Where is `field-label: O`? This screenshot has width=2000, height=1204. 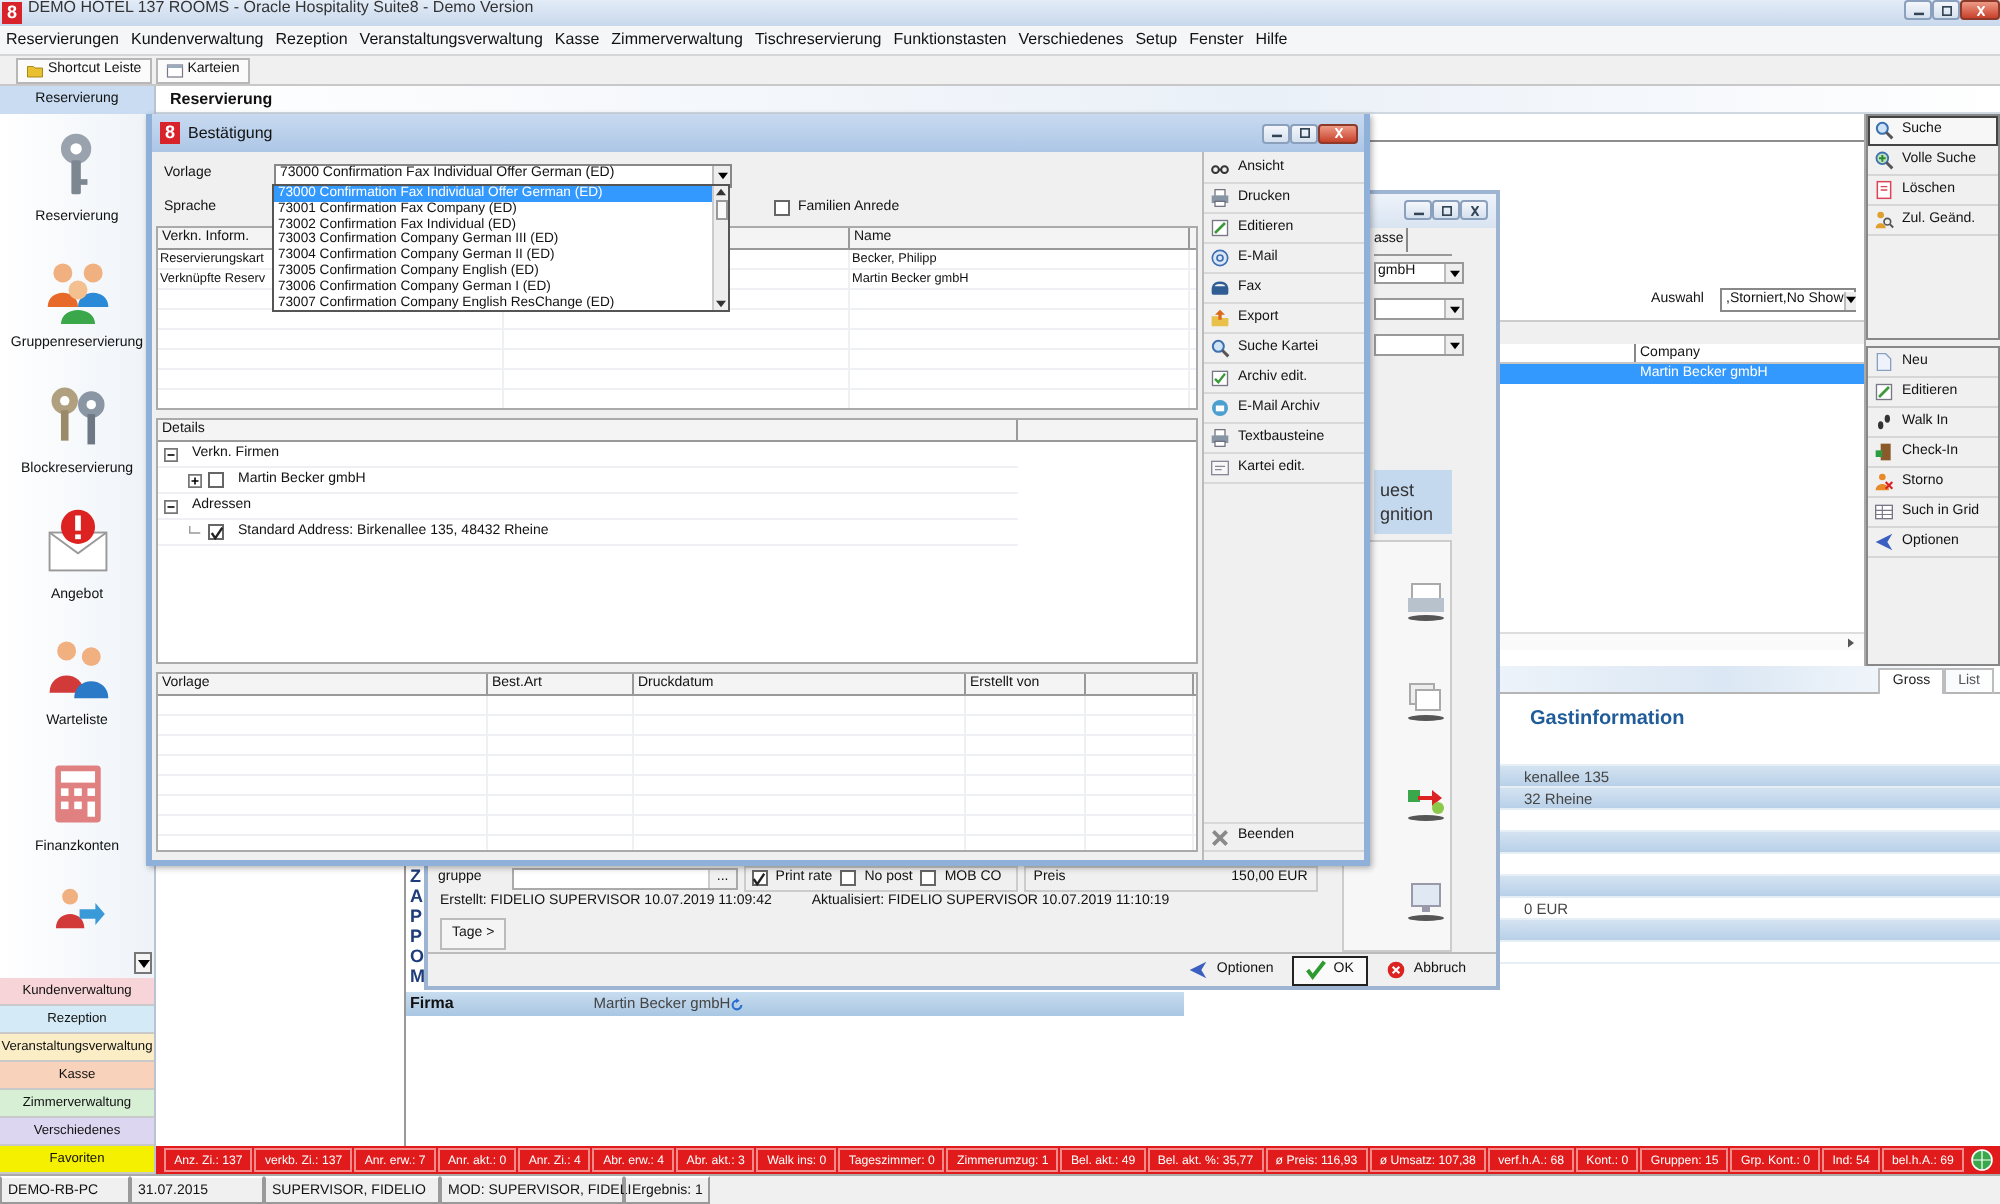 field-label: O is located at coordinates (416, 956).